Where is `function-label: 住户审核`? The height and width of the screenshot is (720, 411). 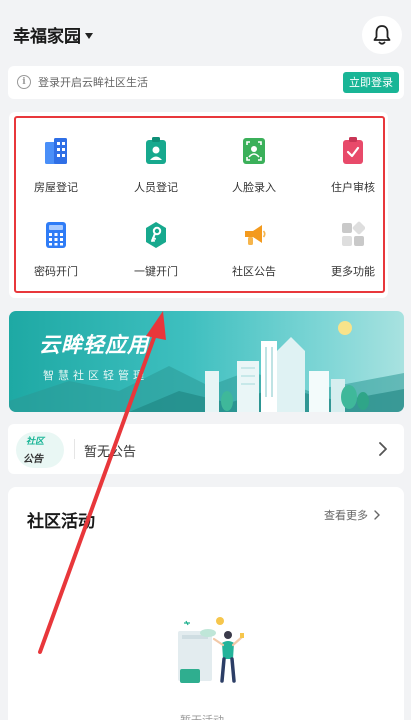 function-label: 住户审核 is located at coordinates (353, 187).